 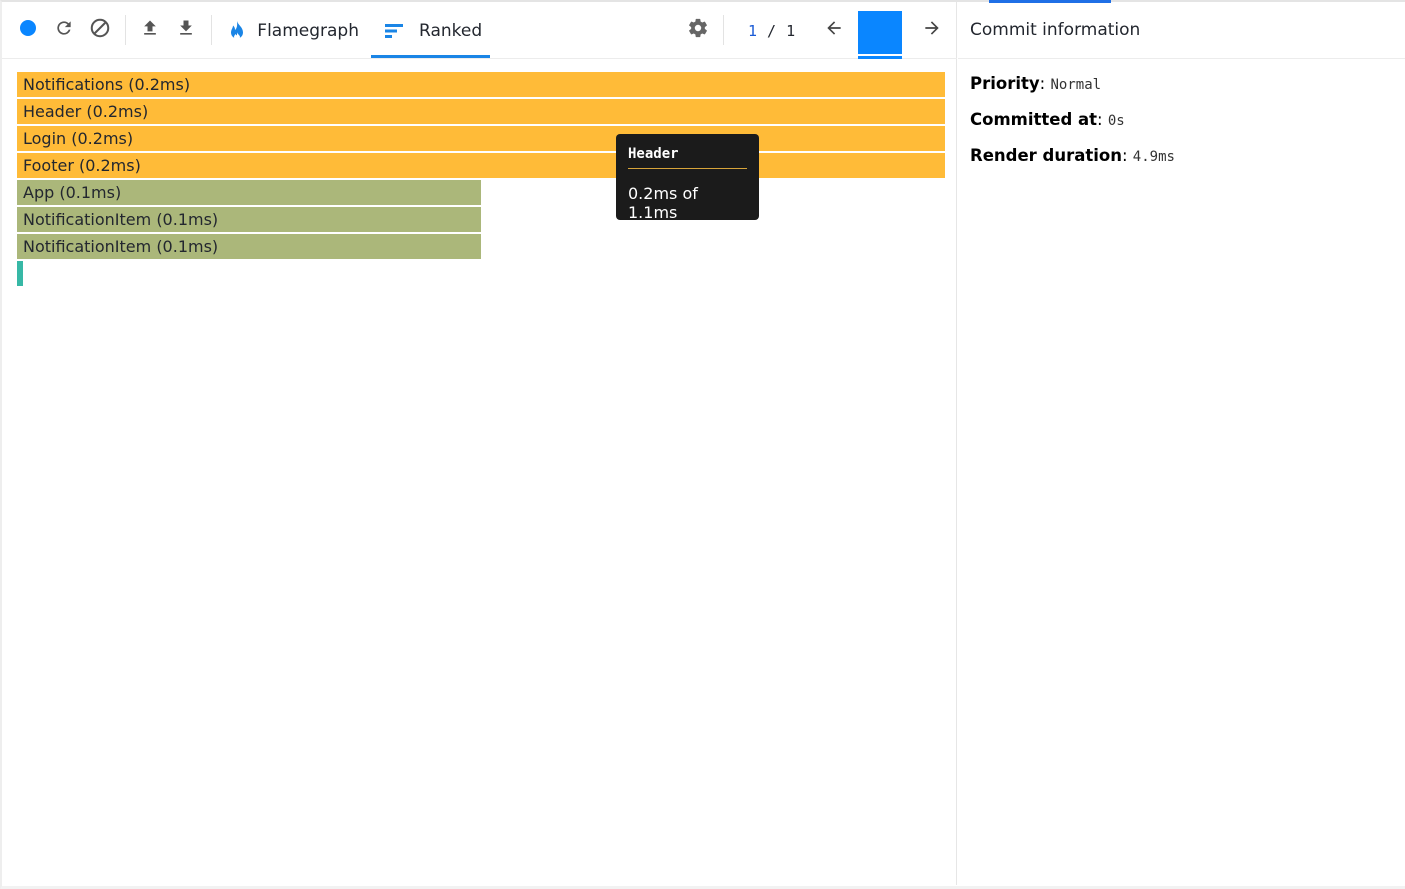 What do you see at coordinates (1116, 121) in the screenshot?
I see `committed-at-value: 0s` at bounding box center [1116, 121].